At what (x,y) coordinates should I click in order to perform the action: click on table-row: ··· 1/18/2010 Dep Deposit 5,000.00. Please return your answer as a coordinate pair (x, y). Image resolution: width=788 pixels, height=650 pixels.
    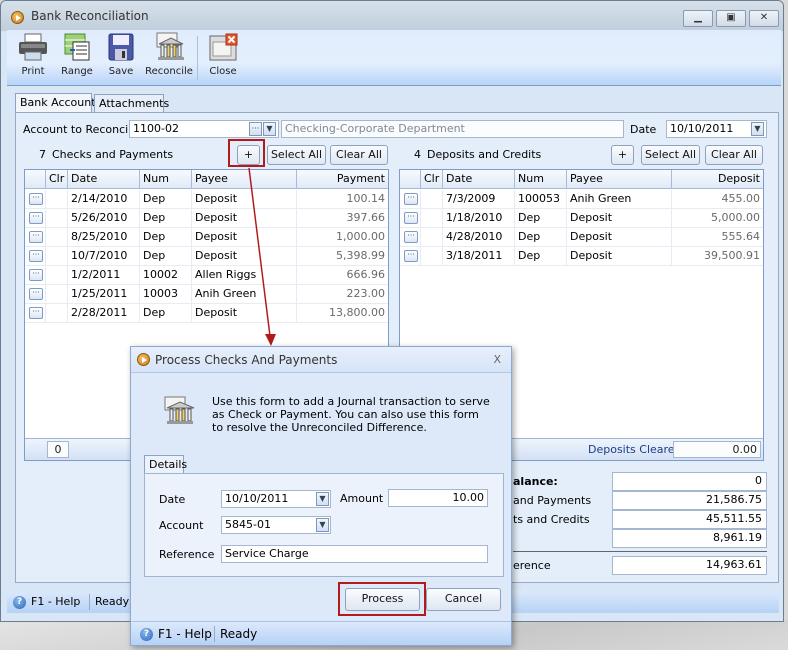
    Looking at the image, I should click on (581, 218).